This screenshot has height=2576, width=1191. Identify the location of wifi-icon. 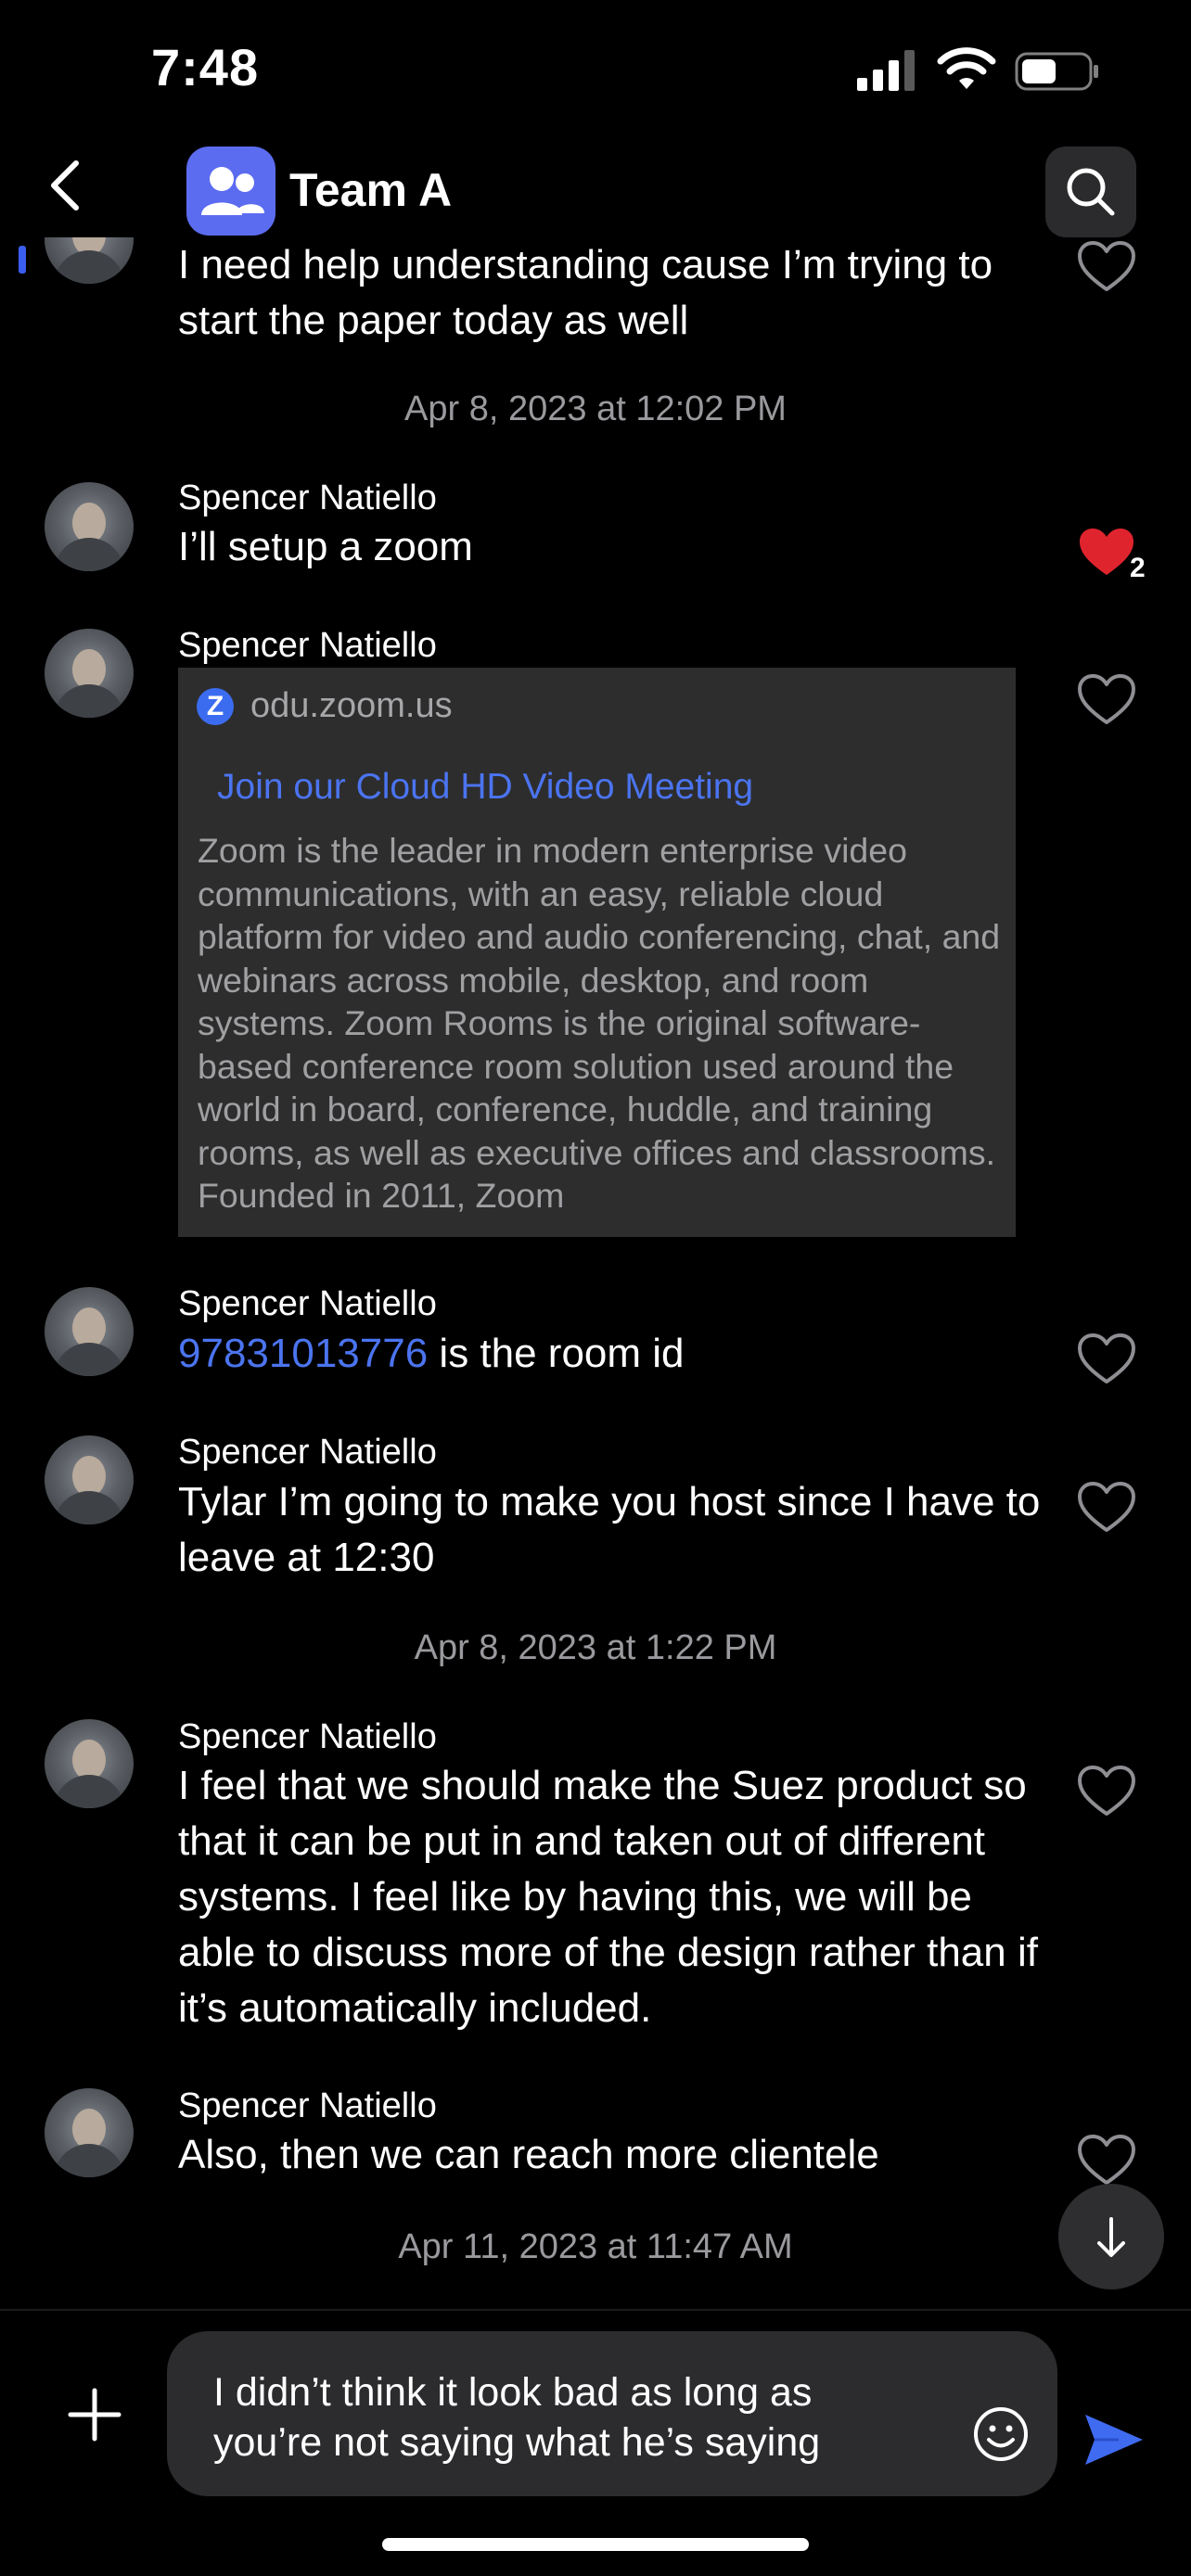
(966, 68).